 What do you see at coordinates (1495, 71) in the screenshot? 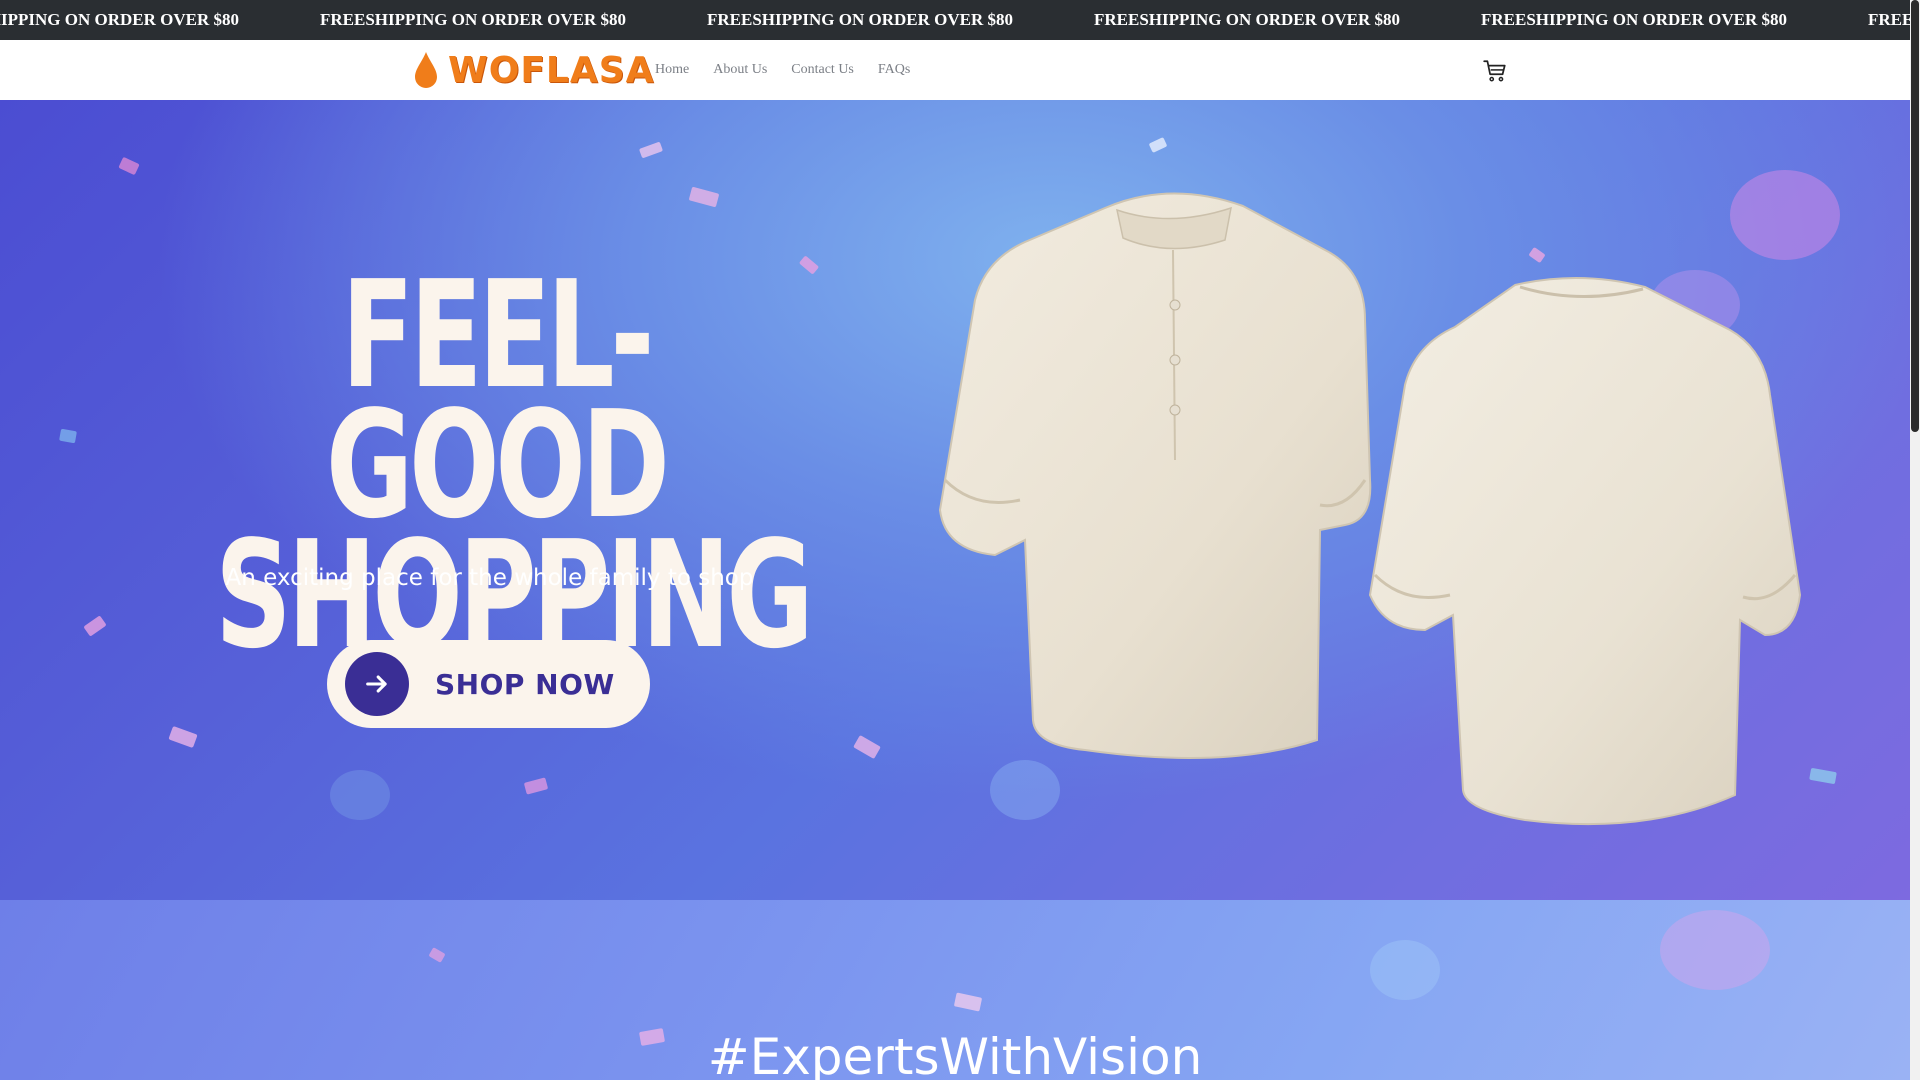
I see `shopping-cart-icon` at bounding box center [1495, 71].